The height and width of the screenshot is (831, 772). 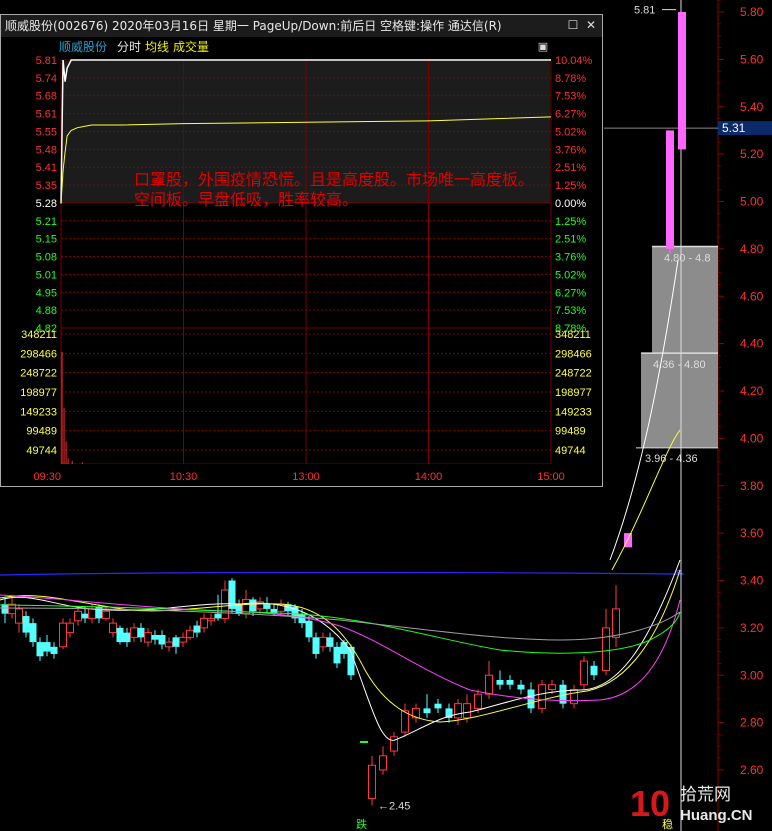 I want to click on maximize-icon: ☐, so click(x=573, y=25).